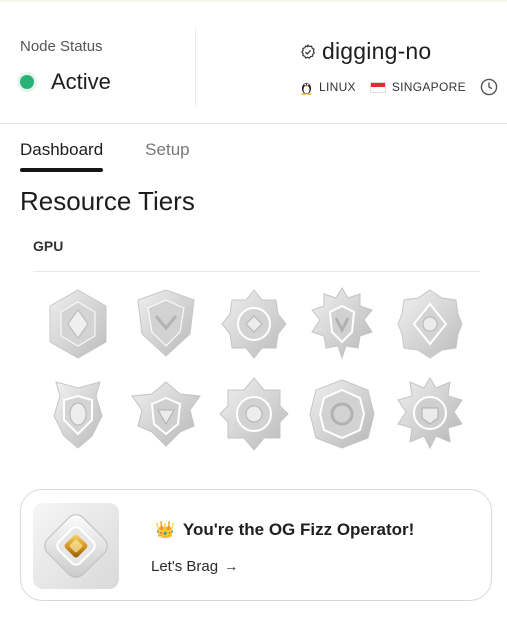 Image resolution: width=507 pixels, height=622 pixels. What do you see at coordinates (81, 81) in the screenshot?
I see `node-status-value: Active` at bounding box center [81, 81].